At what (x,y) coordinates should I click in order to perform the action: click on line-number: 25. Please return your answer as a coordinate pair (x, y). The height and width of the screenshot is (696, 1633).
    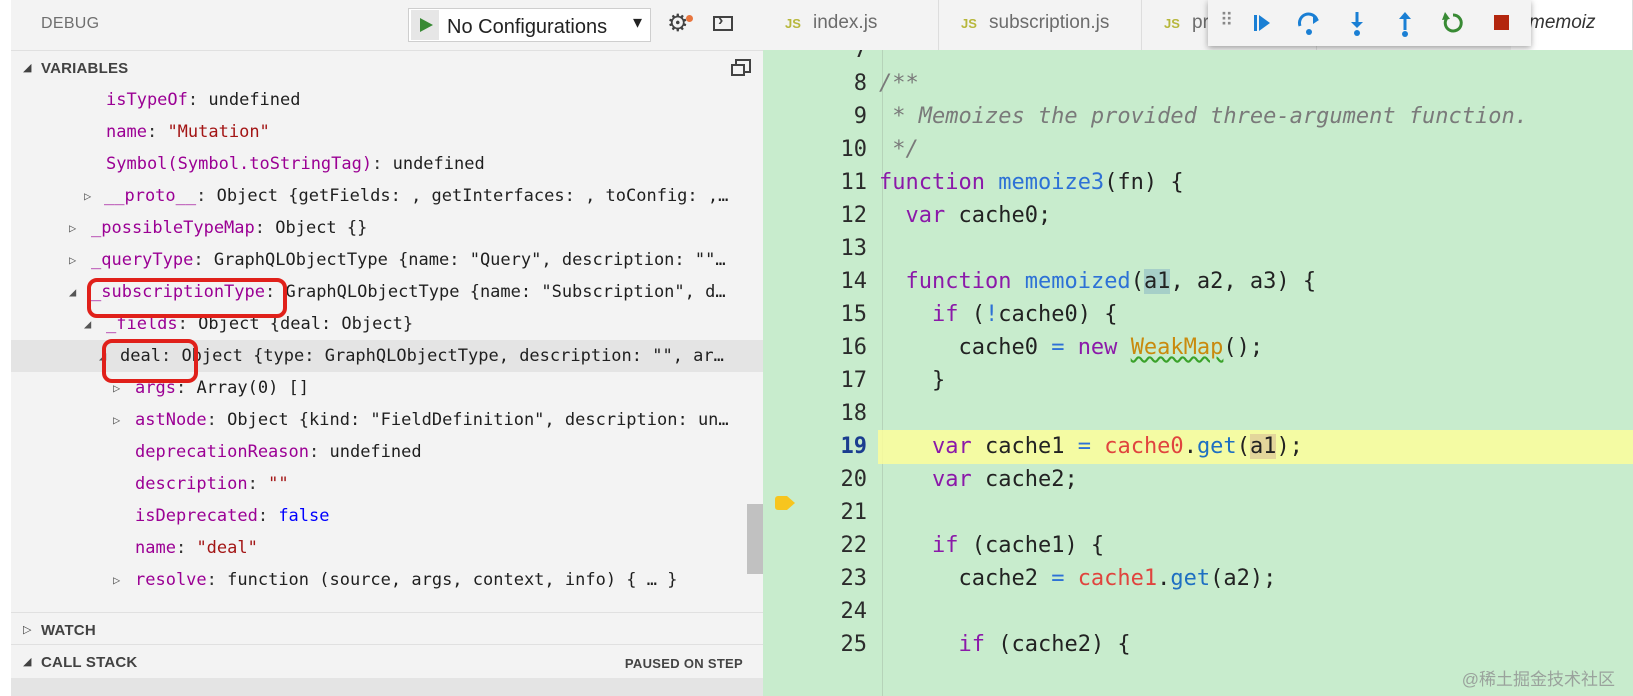
    Looking at the image, I should click on (854, 644).